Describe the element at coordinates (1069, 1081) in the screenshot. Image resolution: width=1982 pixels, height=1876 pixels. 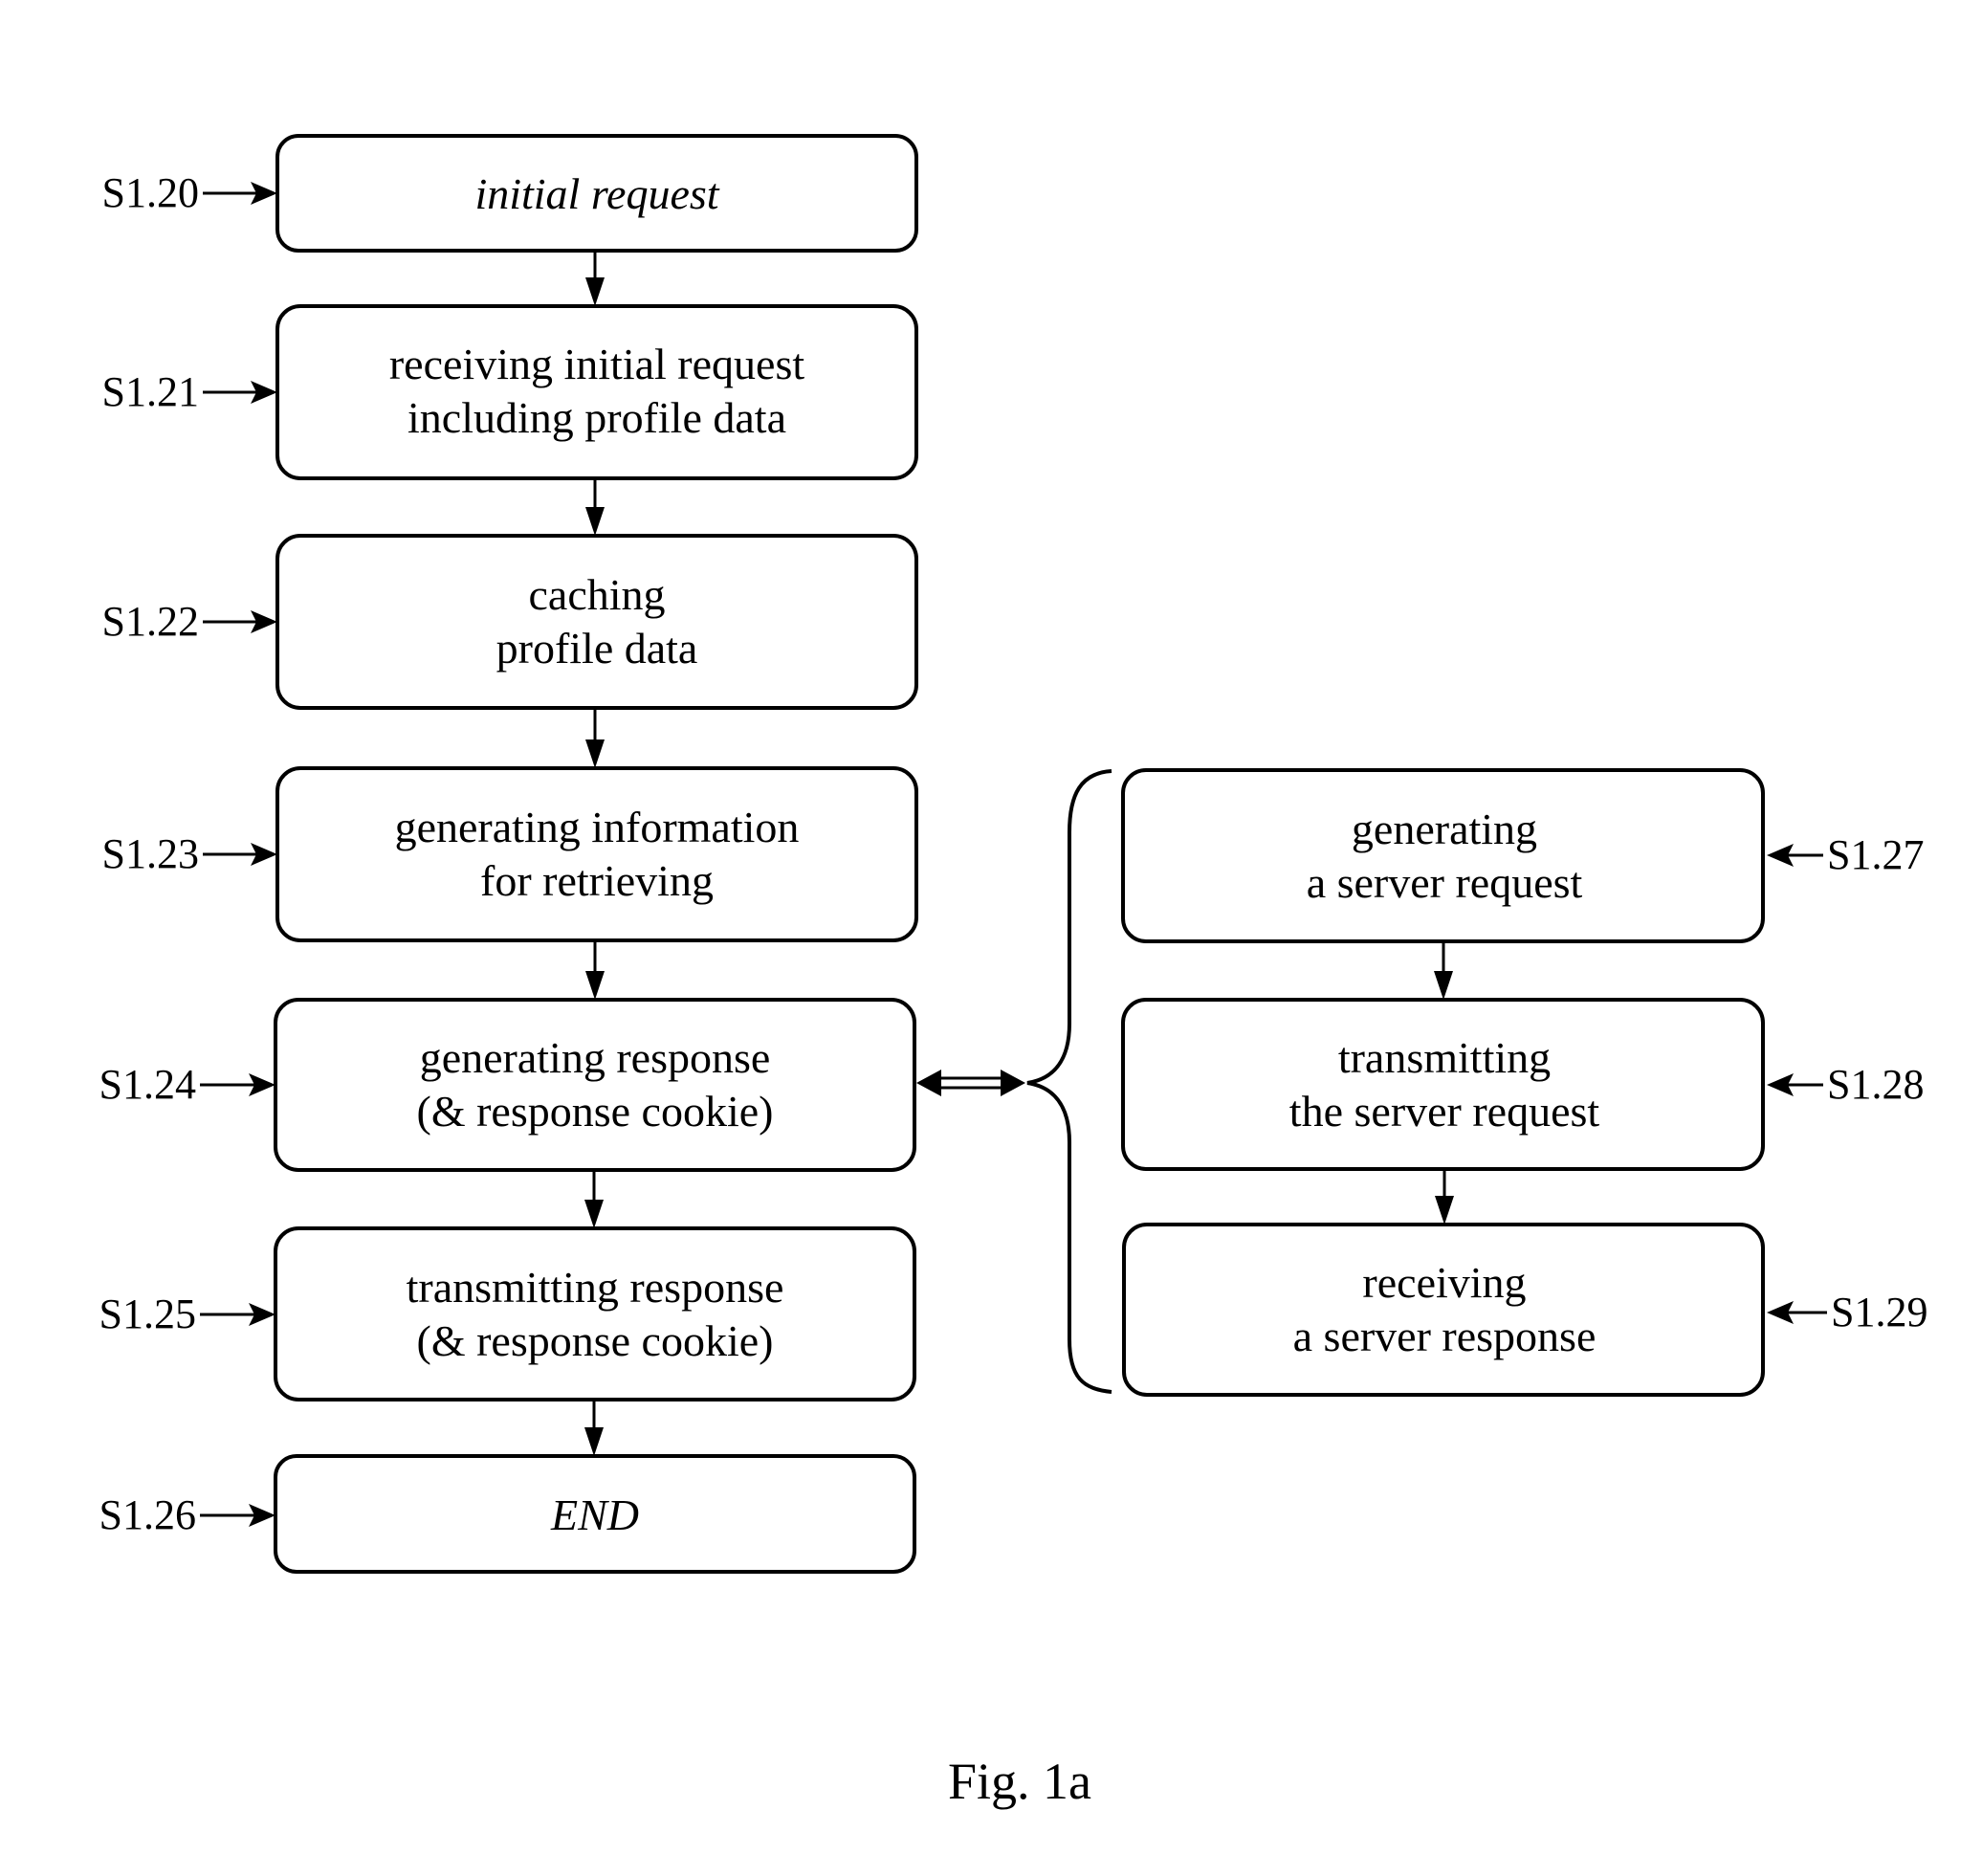
I see `curly-brace` at that location.